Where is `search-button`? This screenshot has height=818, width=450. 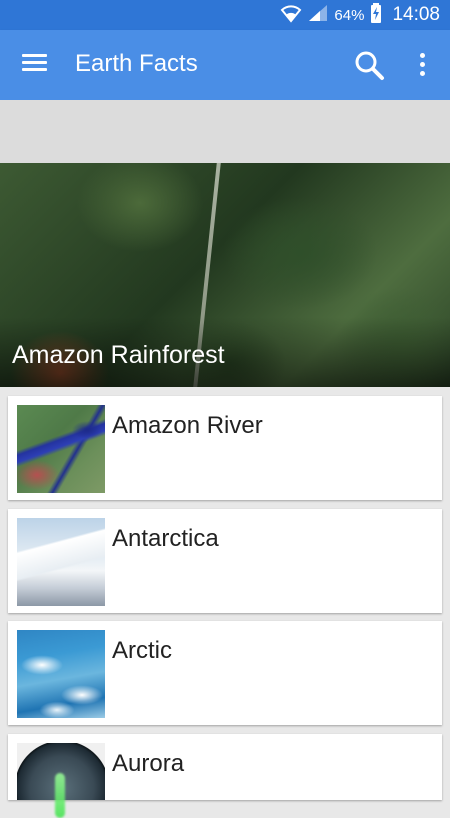
search-button is located at coordinates (370, 66).